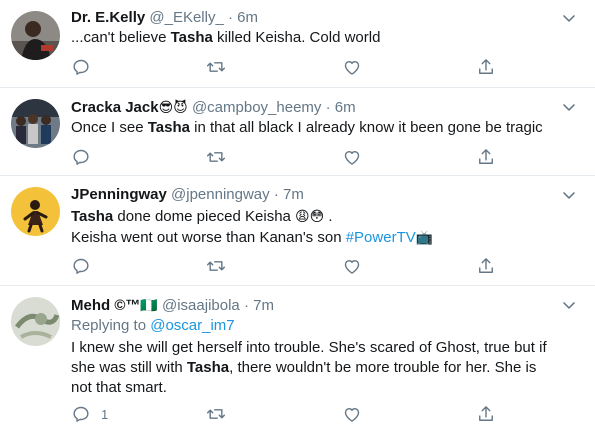  What do you see at coordinates (424, 237) in the screenshot?
I see `hashtag-emoji: 📺` at bounding box center [424, 237].